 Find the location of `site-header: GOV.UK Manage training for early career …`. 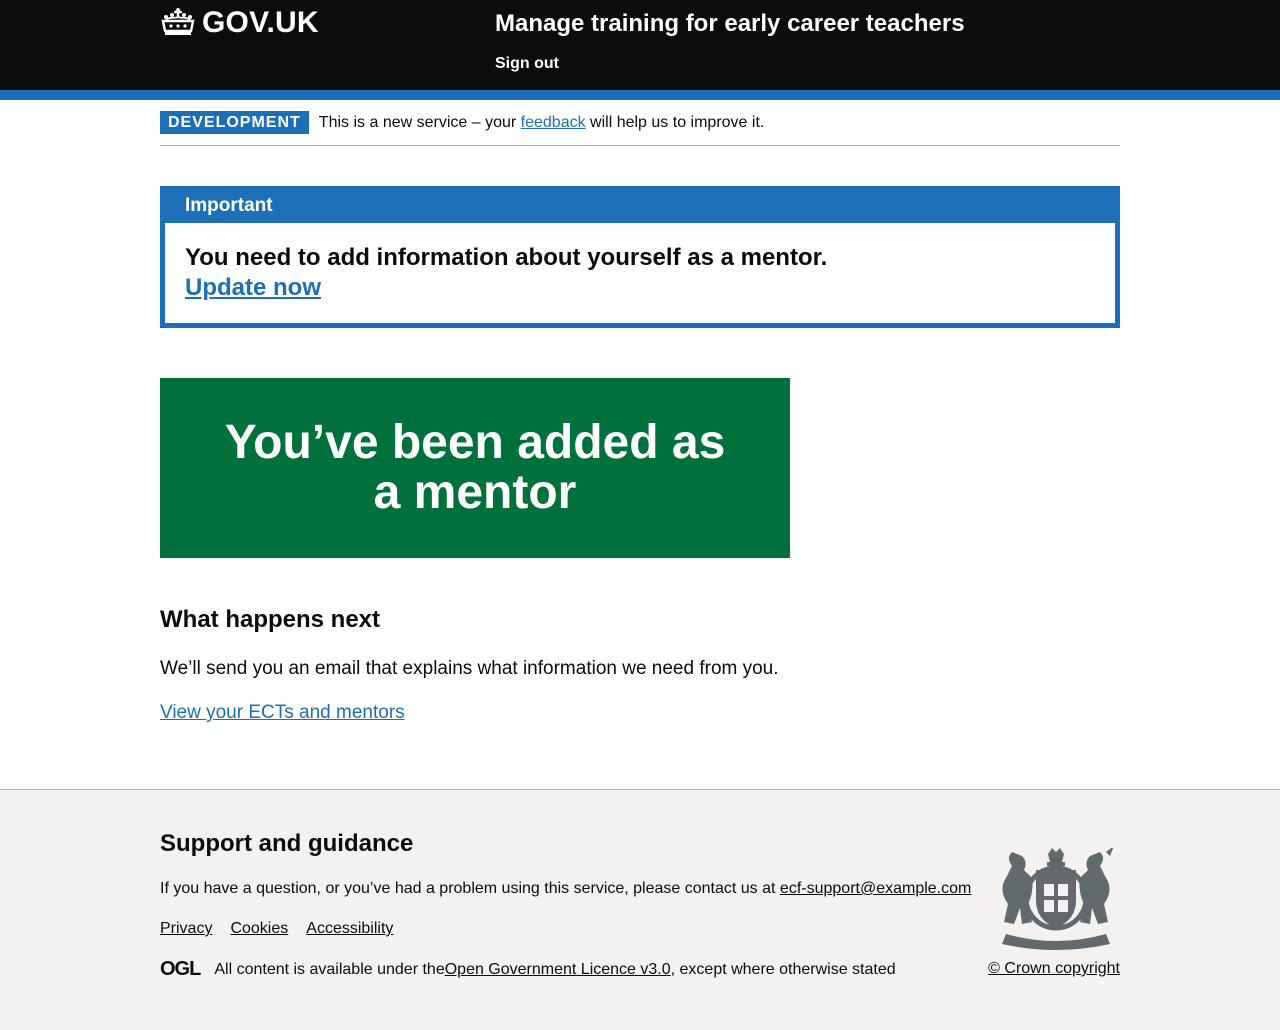

site-header: GOV.UK Manage training for early career … is located at coordinates (640, 45).